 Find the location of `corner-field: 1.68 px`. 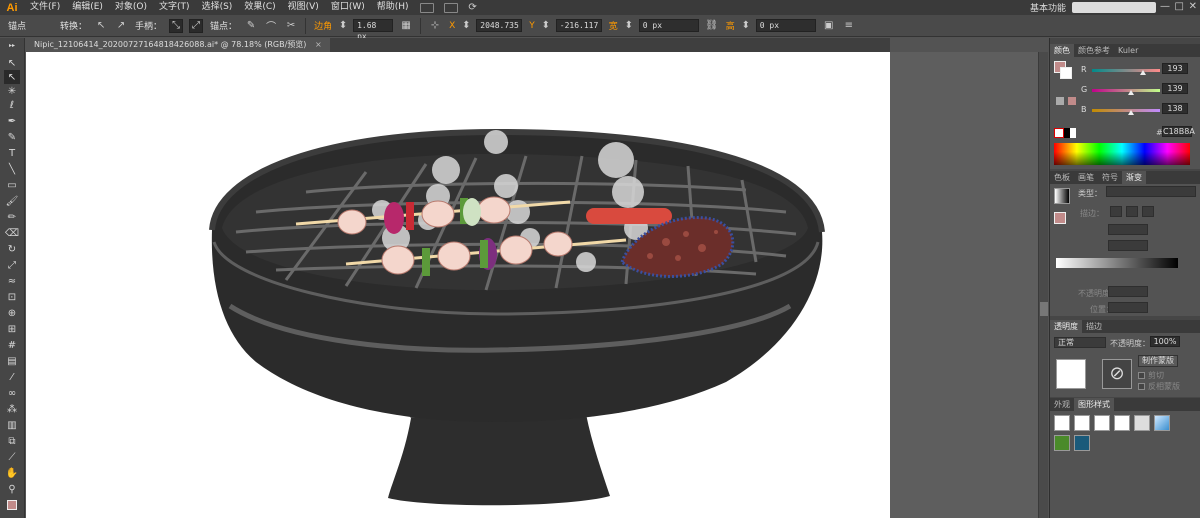

corner-field: 1.68 px is located at coordinates (373, 30).